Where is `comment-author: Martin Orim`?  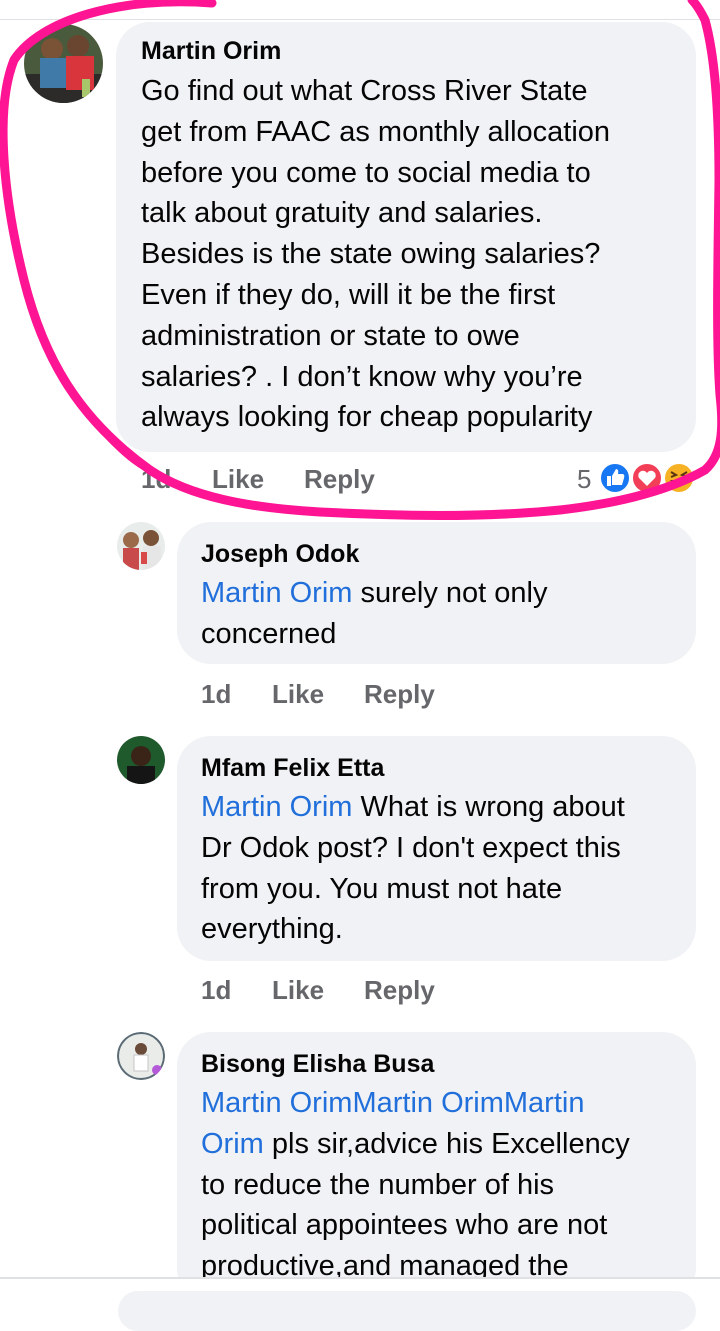
comment-author: Martin Orim is located at coordinates (407, 51).